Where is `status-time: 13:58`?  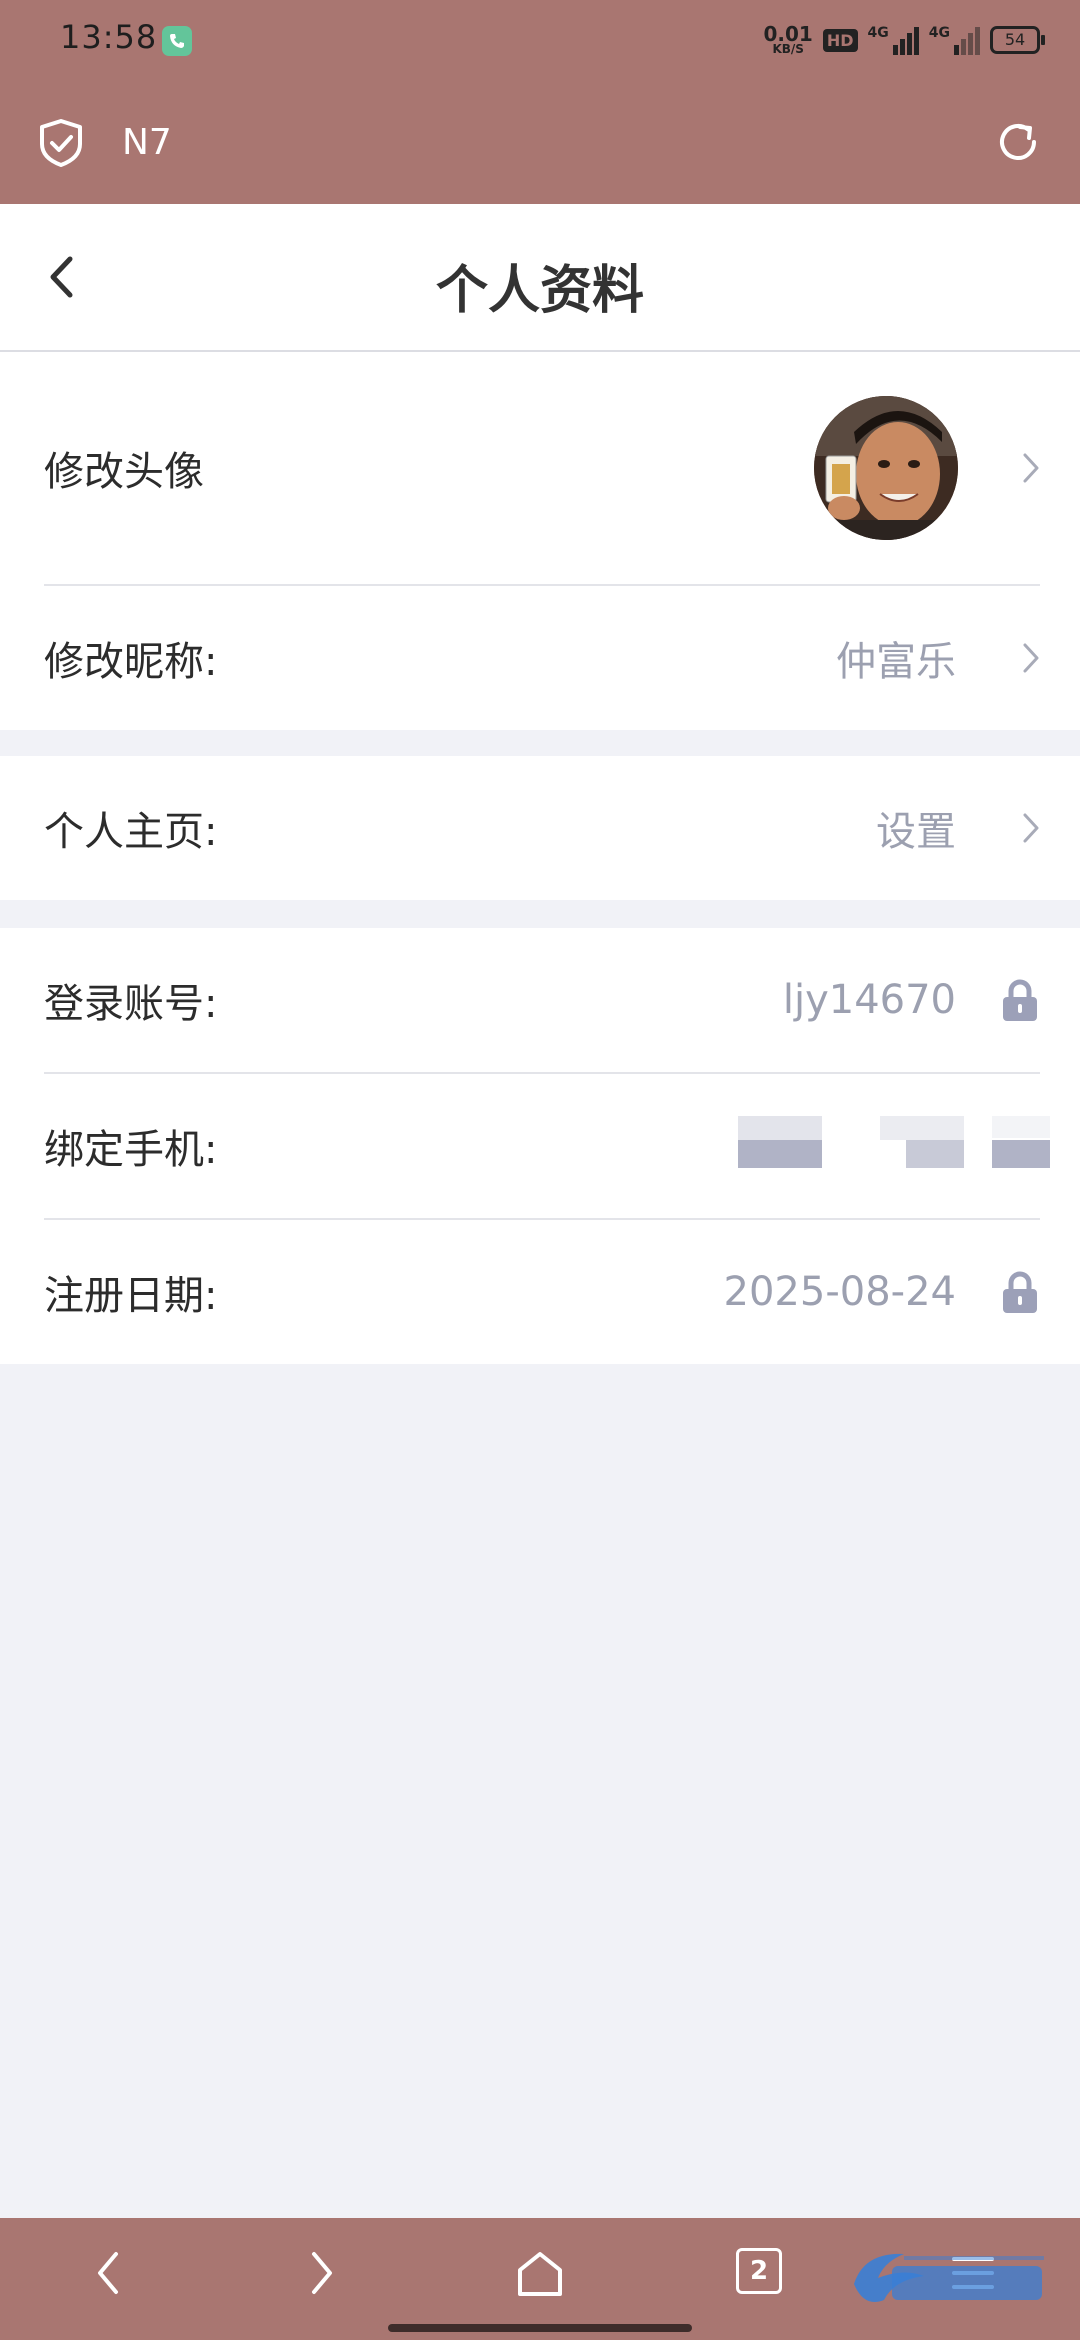
status-time: 13:58 is located at coordinates (109, 37).